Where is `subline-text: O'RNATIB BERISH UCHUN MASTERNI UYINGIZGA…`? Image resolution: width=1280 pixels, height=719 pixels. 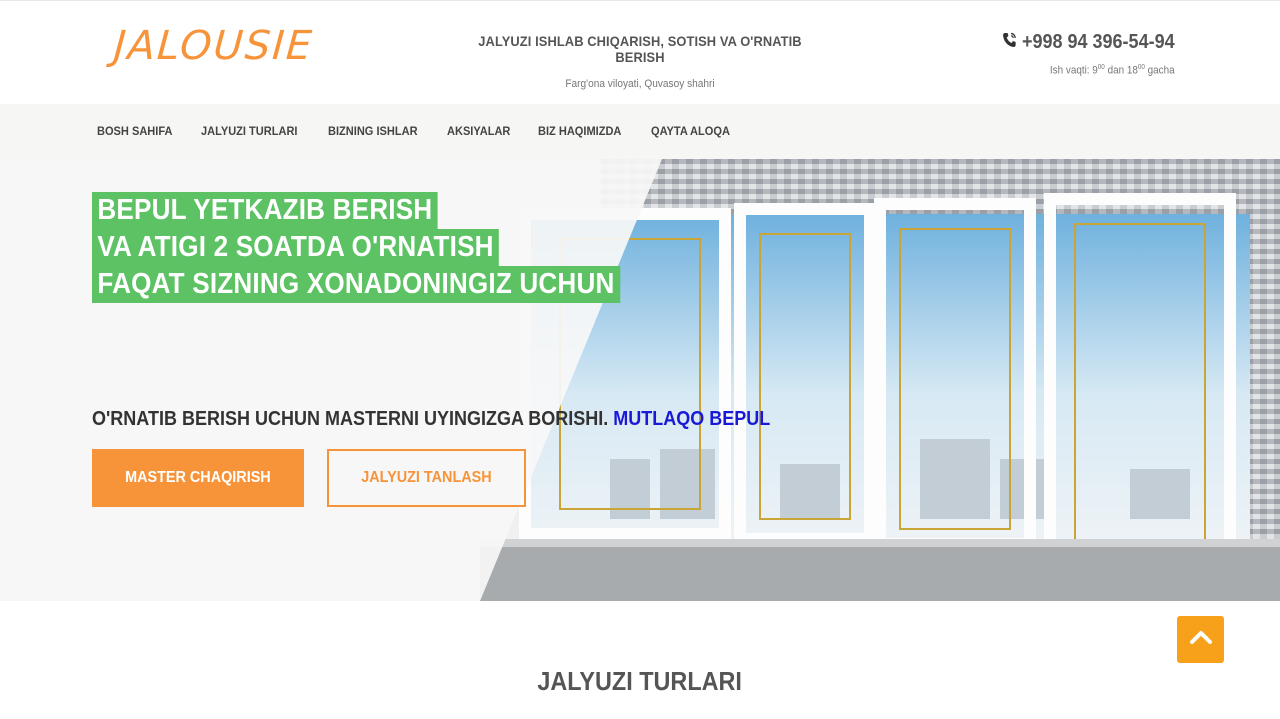
subline-text: O'RNATIB BERISH UCHUN MASTERNI UYINGIZGA… is located at coordinates (350, 419).